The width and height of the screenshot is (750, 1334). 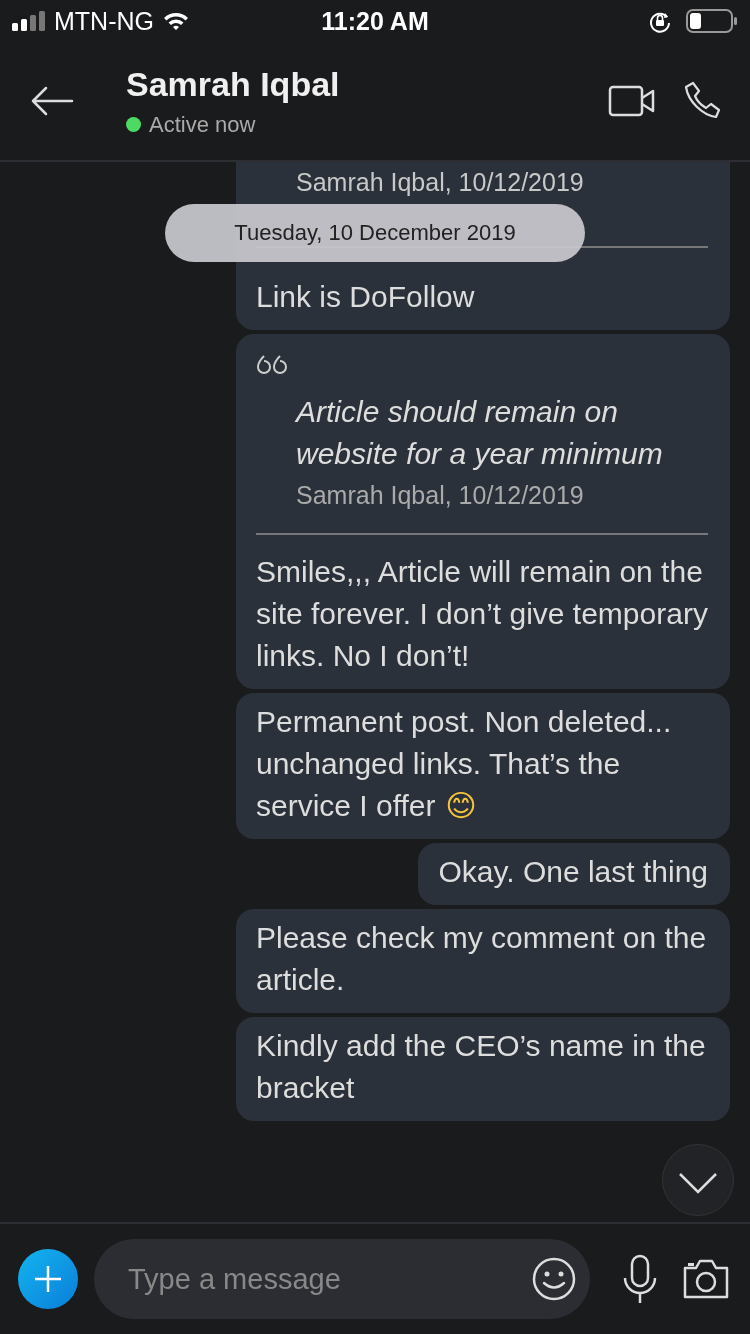 What do you see at coordinates (478, 433) in the screenshot?
I see `quoted-text: Article should remain on website for a year minimum` at bounding box center [478, 433].